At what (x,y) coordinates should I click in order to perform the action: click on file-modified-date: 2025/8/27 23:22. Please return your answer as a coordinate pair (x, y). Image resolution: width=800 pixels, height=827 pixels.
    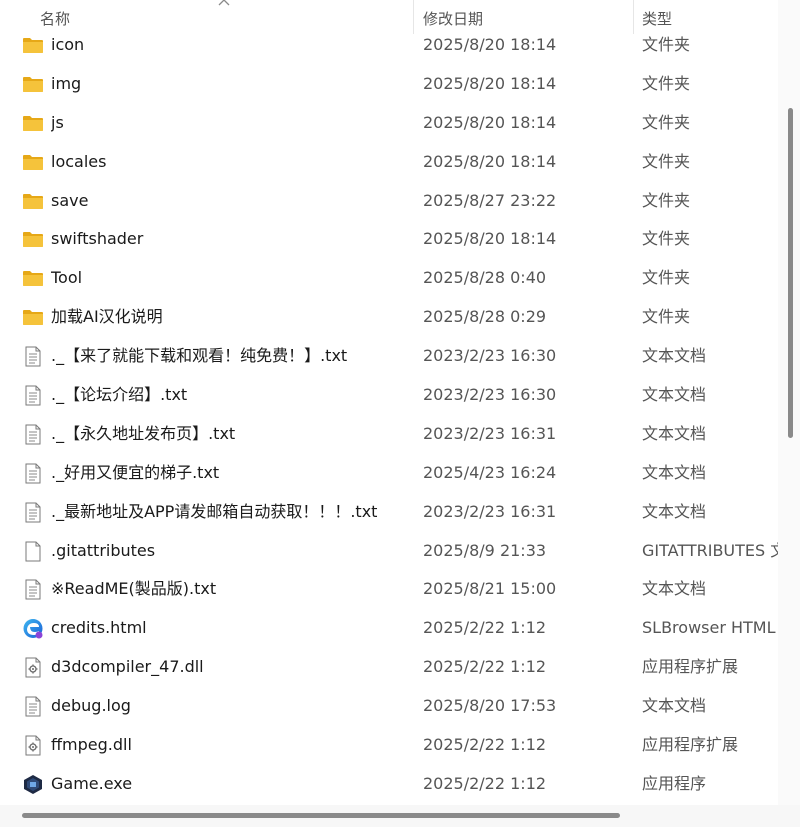
    Looking at the image, I should click on (490, 200).